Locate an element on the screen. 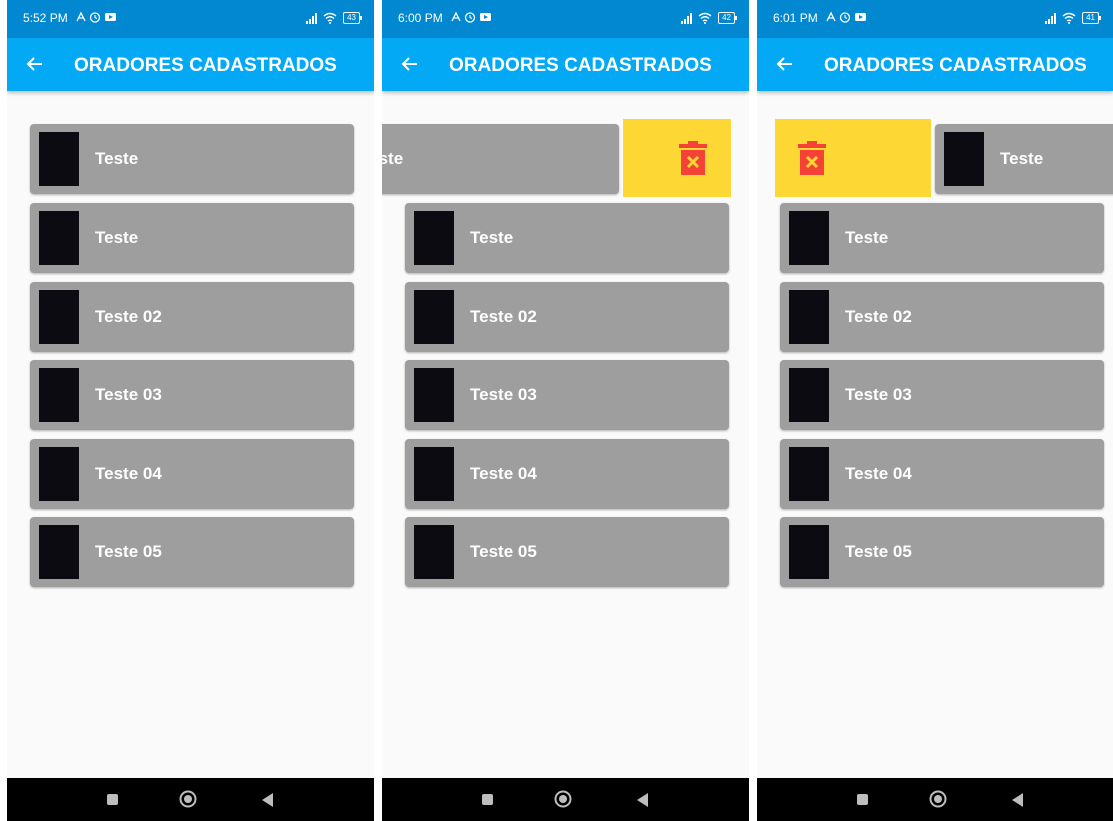 This screenshot has width=1113, height=821. status-right-icons: 41 is located at coordinates (1073, 18).